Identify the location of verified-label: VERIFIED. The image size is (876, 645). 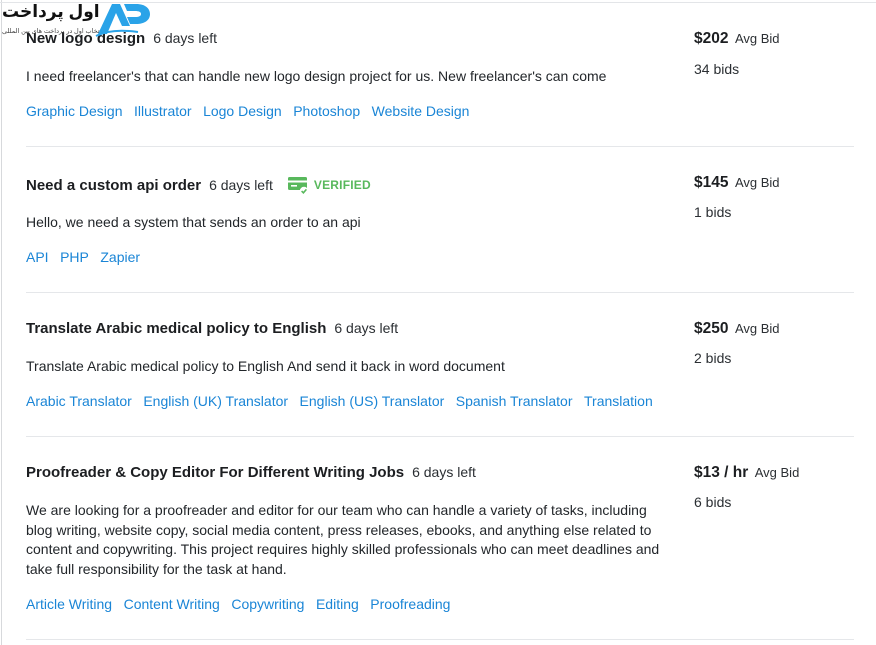
(342, 185).